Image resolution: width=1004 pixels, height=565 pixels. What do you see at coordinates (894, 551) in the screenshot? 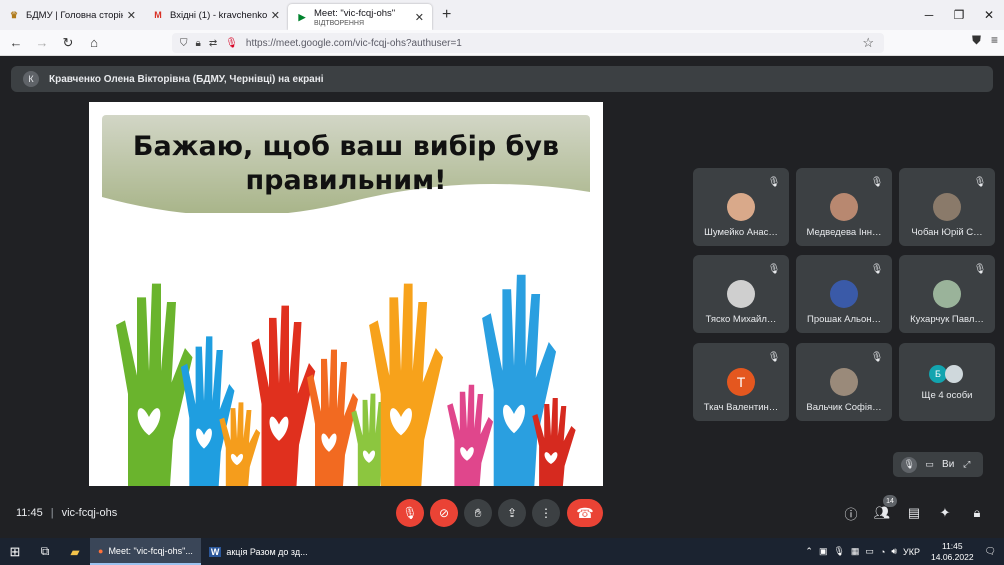
I see `volume-icon: 🔊︎` at bounding box center [894, 551].